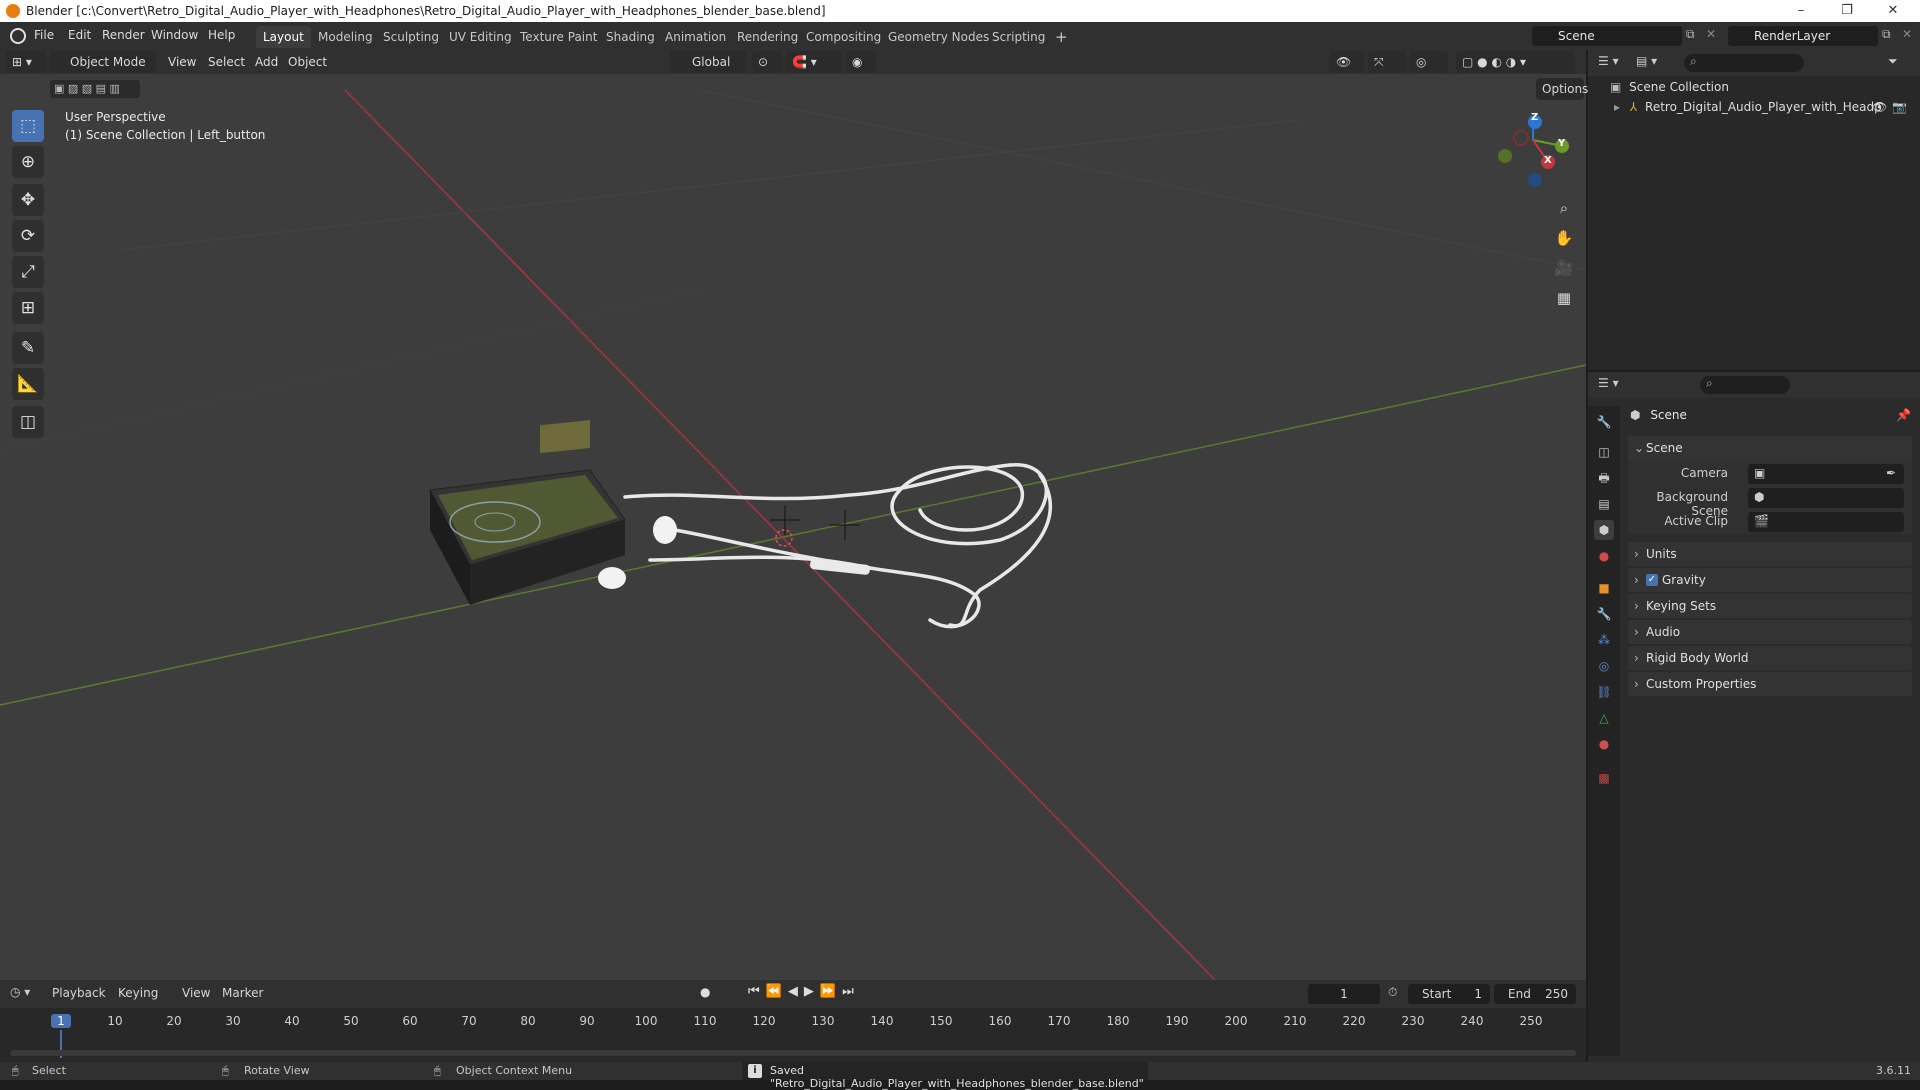 Image resolution: width=1920 pixels, height=1090 pixels. I want to click on add-workspace-button: +, so click(1061, 37).